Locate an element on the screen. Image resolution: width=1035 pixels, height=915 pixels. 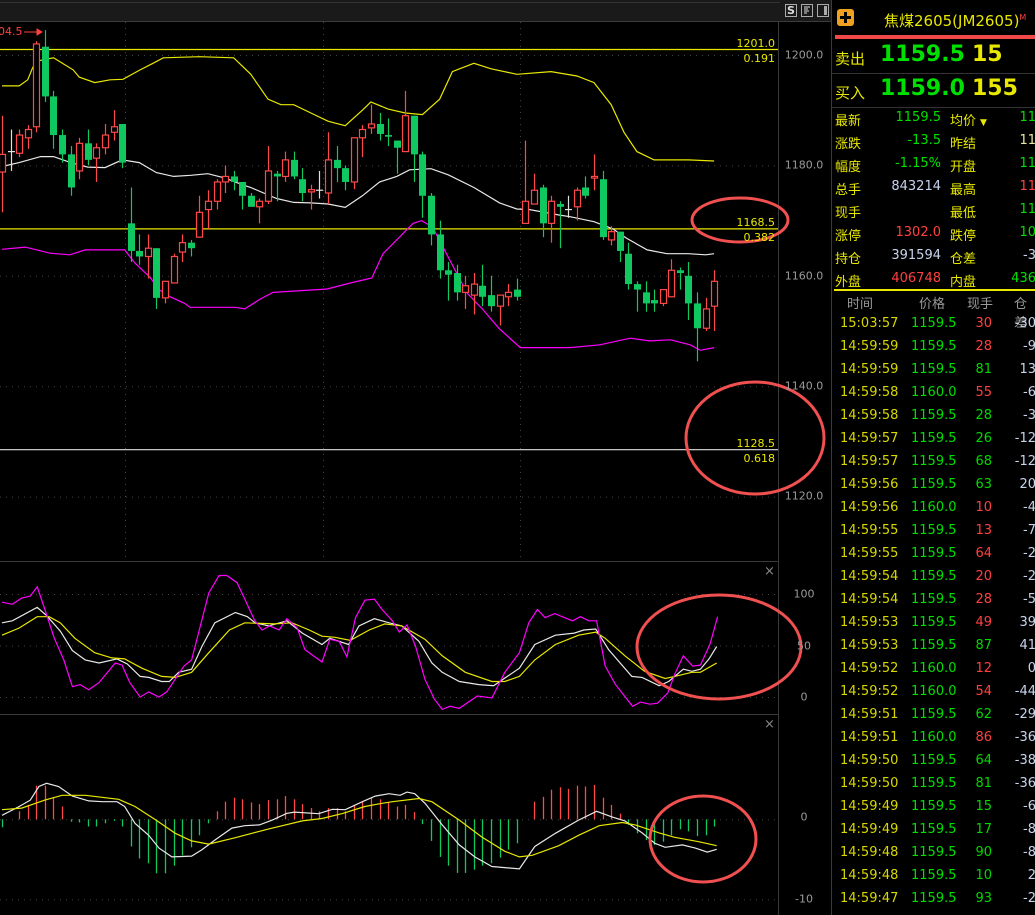
trade-oi-change: -38 is located at coordinates (1024, 760).